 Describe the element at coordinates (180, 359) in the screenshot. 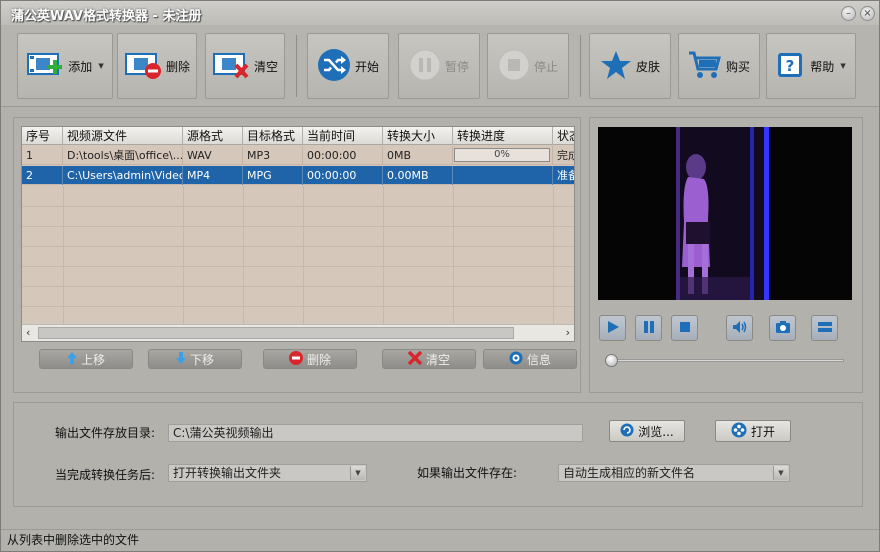

I see `arrow-down-icon` at that location.